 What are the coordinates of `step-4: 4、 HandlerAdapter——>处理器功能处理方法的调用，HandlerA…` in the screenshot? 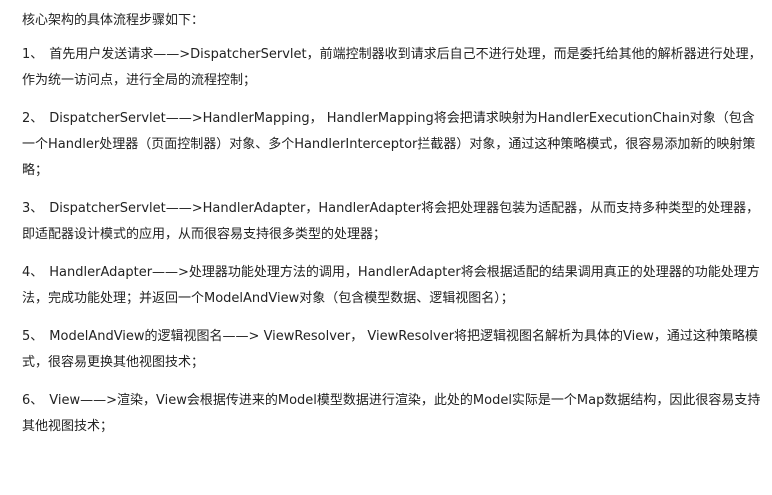 It's located at (392, 286).